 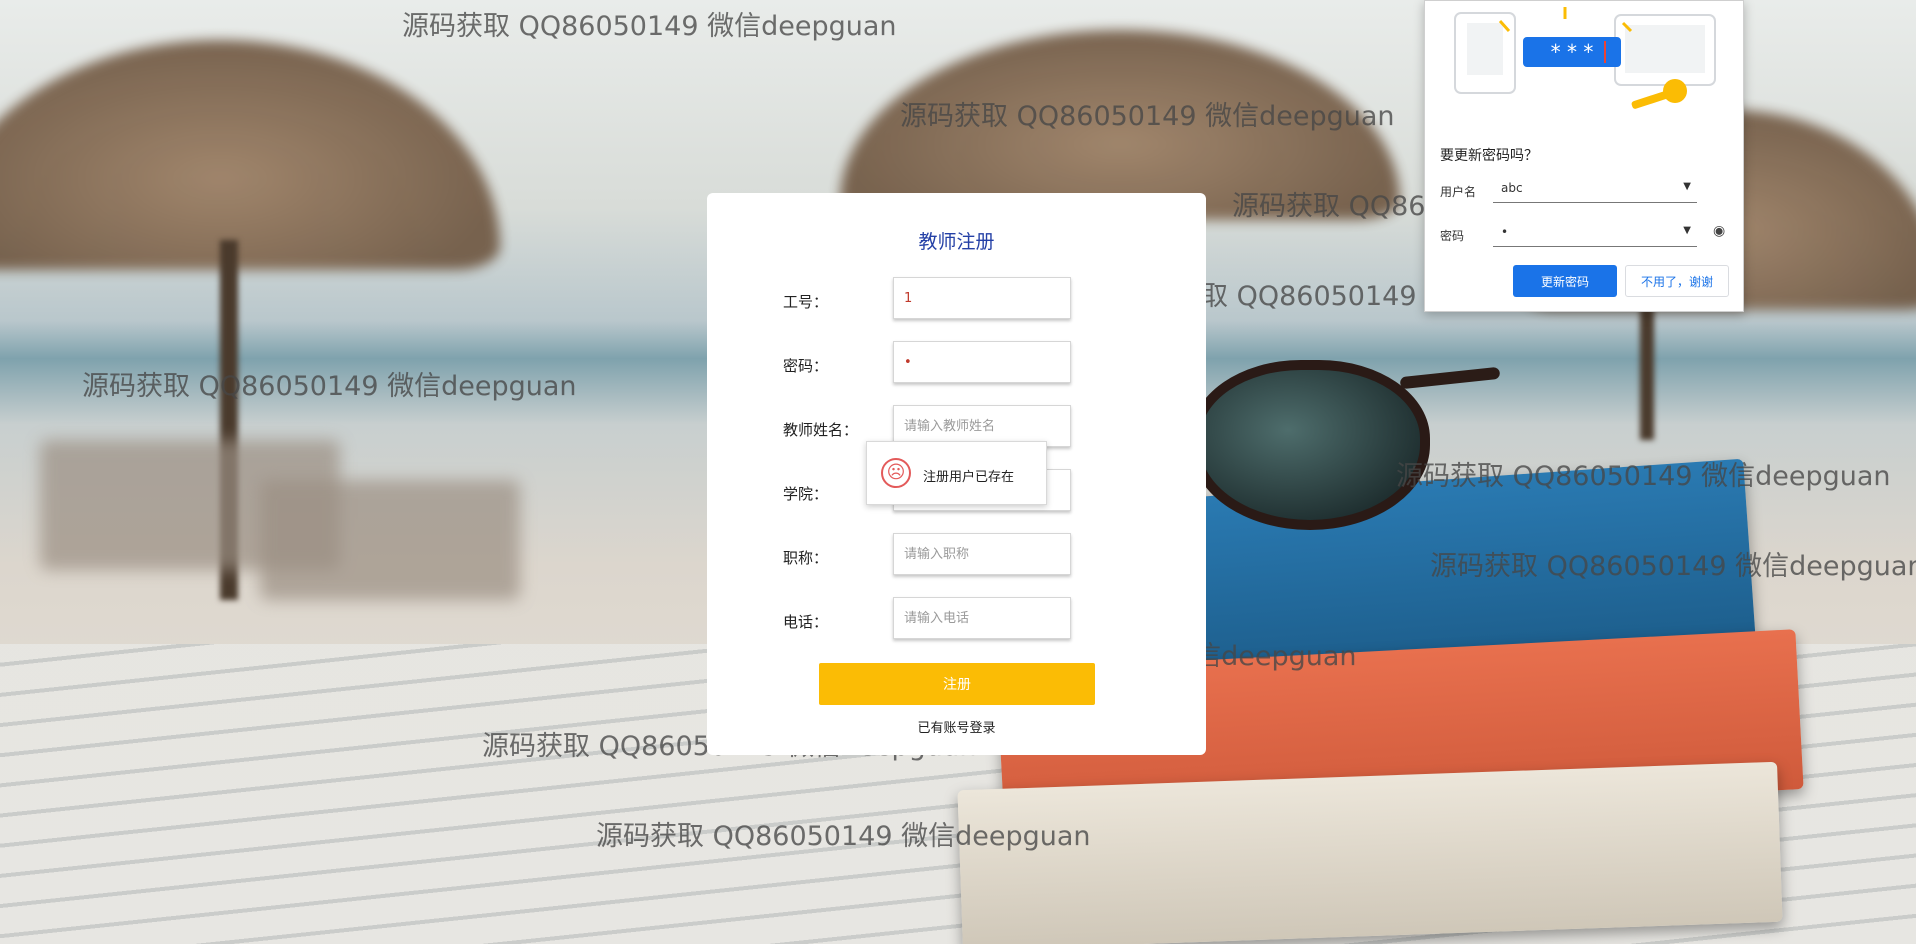 I want to click on saved-password-select: • ▼, so click(x=1595, y=233).